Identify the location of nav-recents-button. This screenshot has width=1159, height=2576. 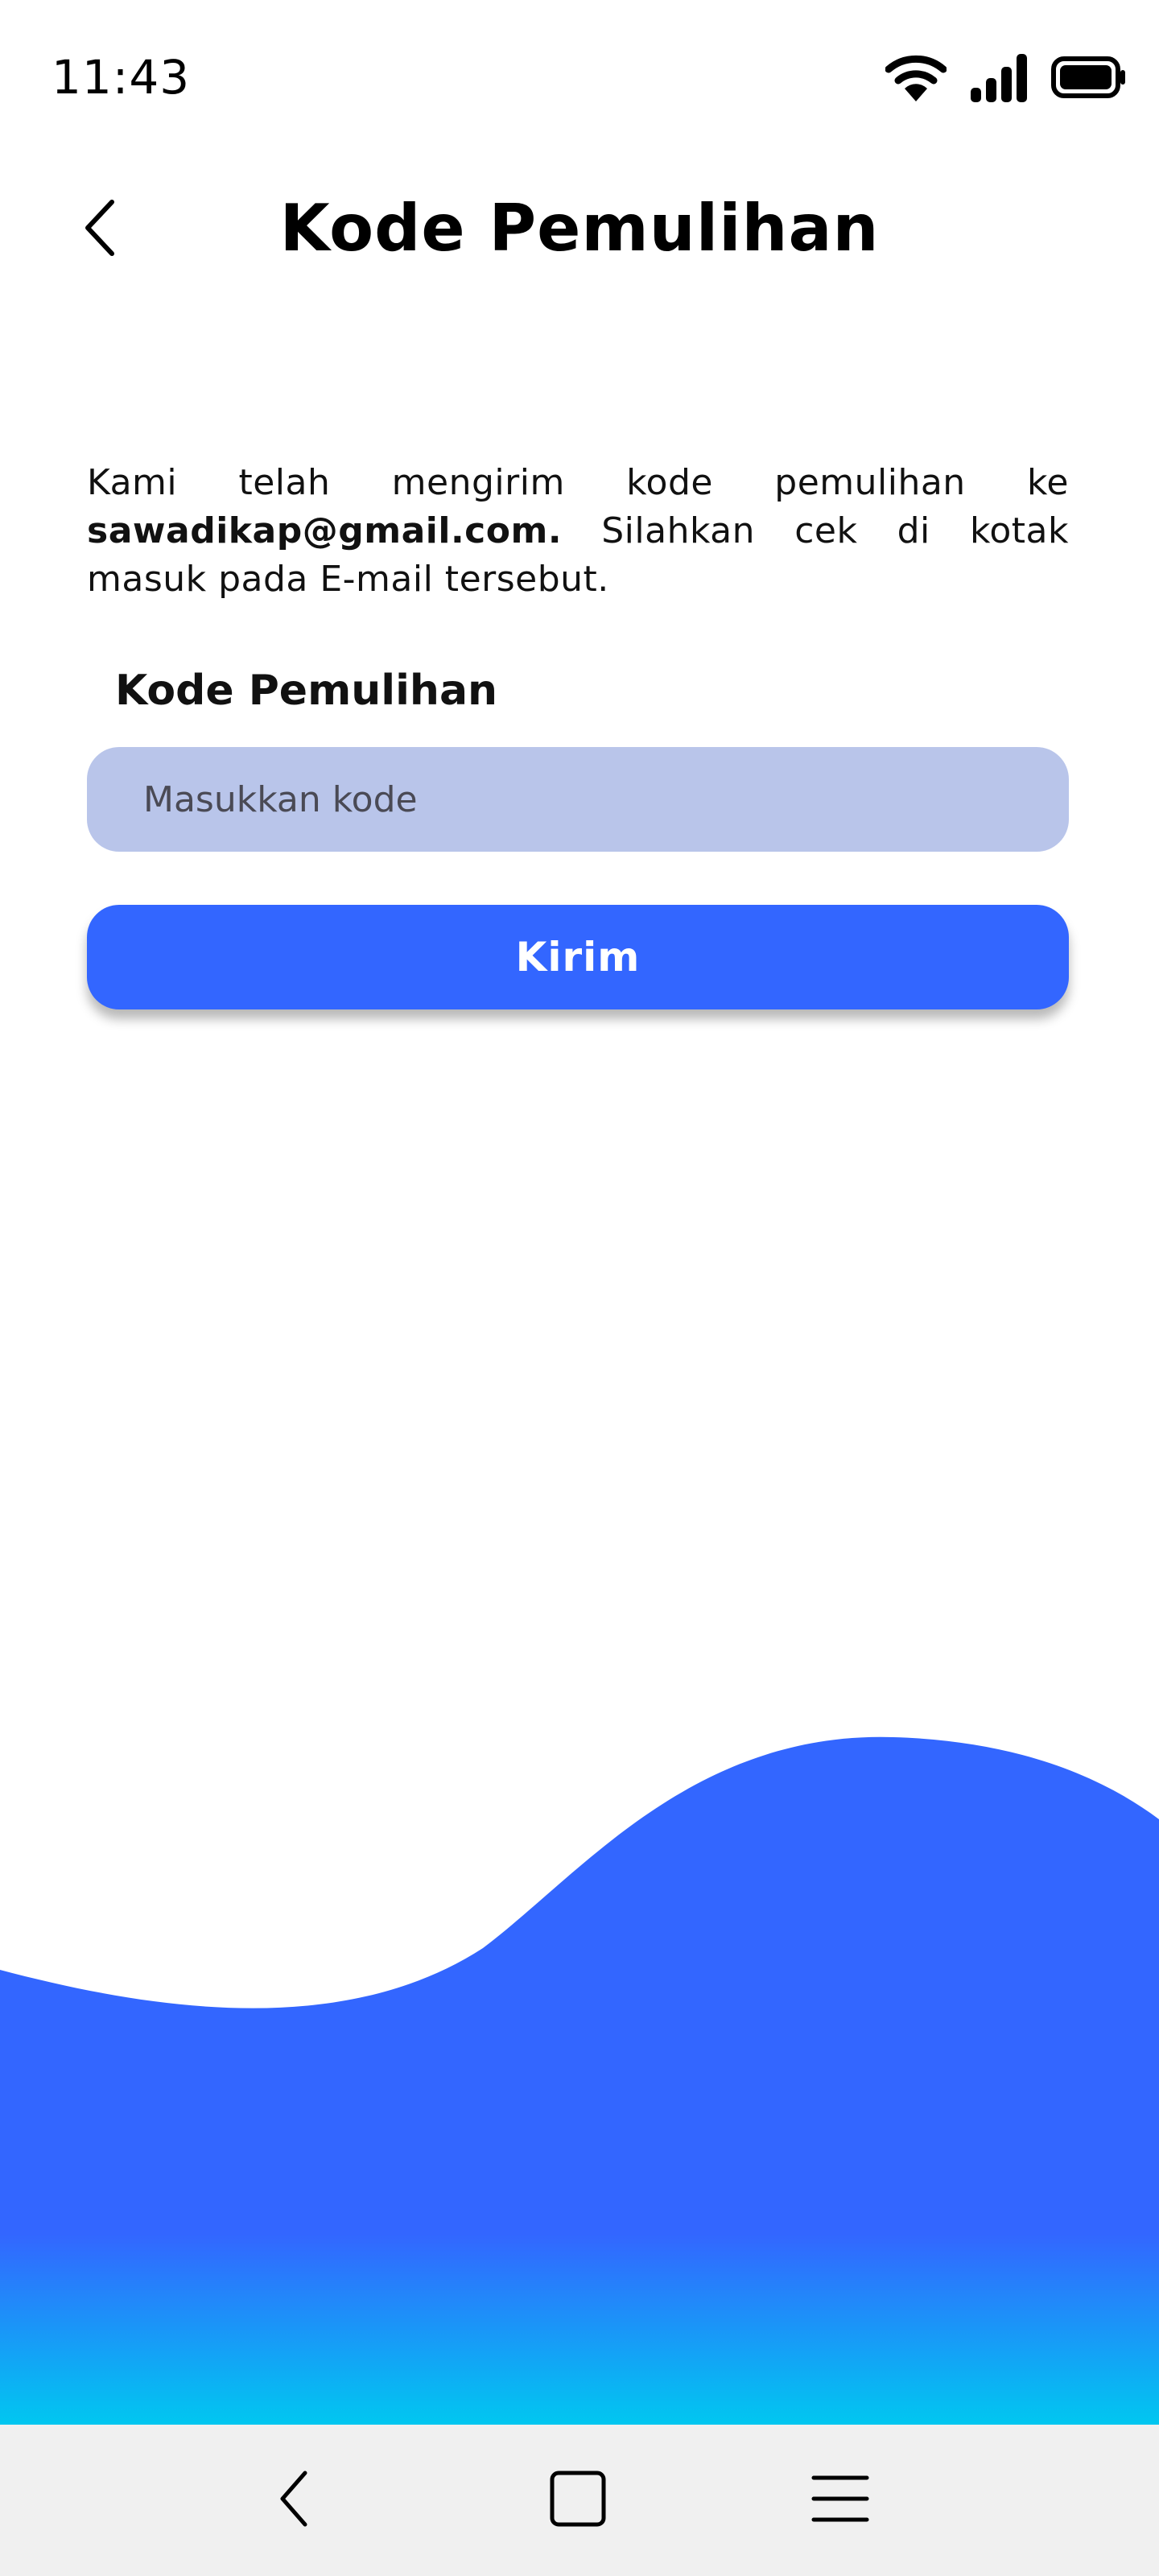
(840, 2500).